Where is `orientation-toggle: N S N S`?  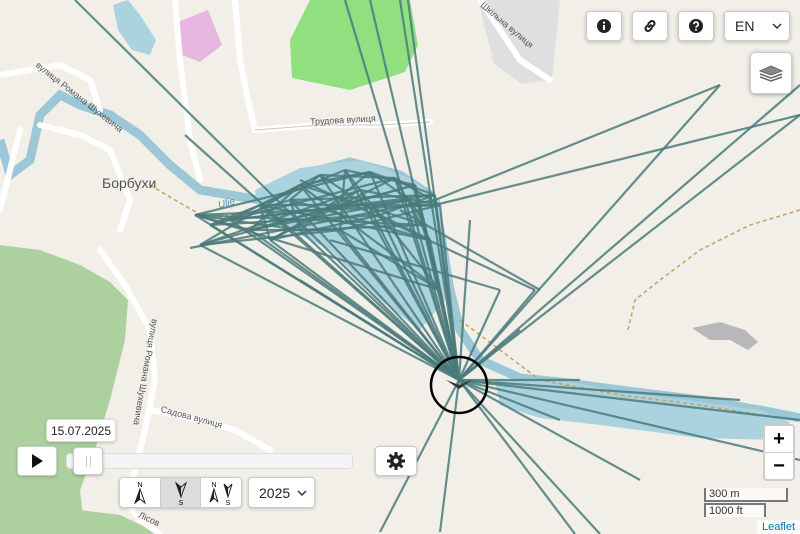
orientation-toggle: N S N S is located at coordinates (180, 492).